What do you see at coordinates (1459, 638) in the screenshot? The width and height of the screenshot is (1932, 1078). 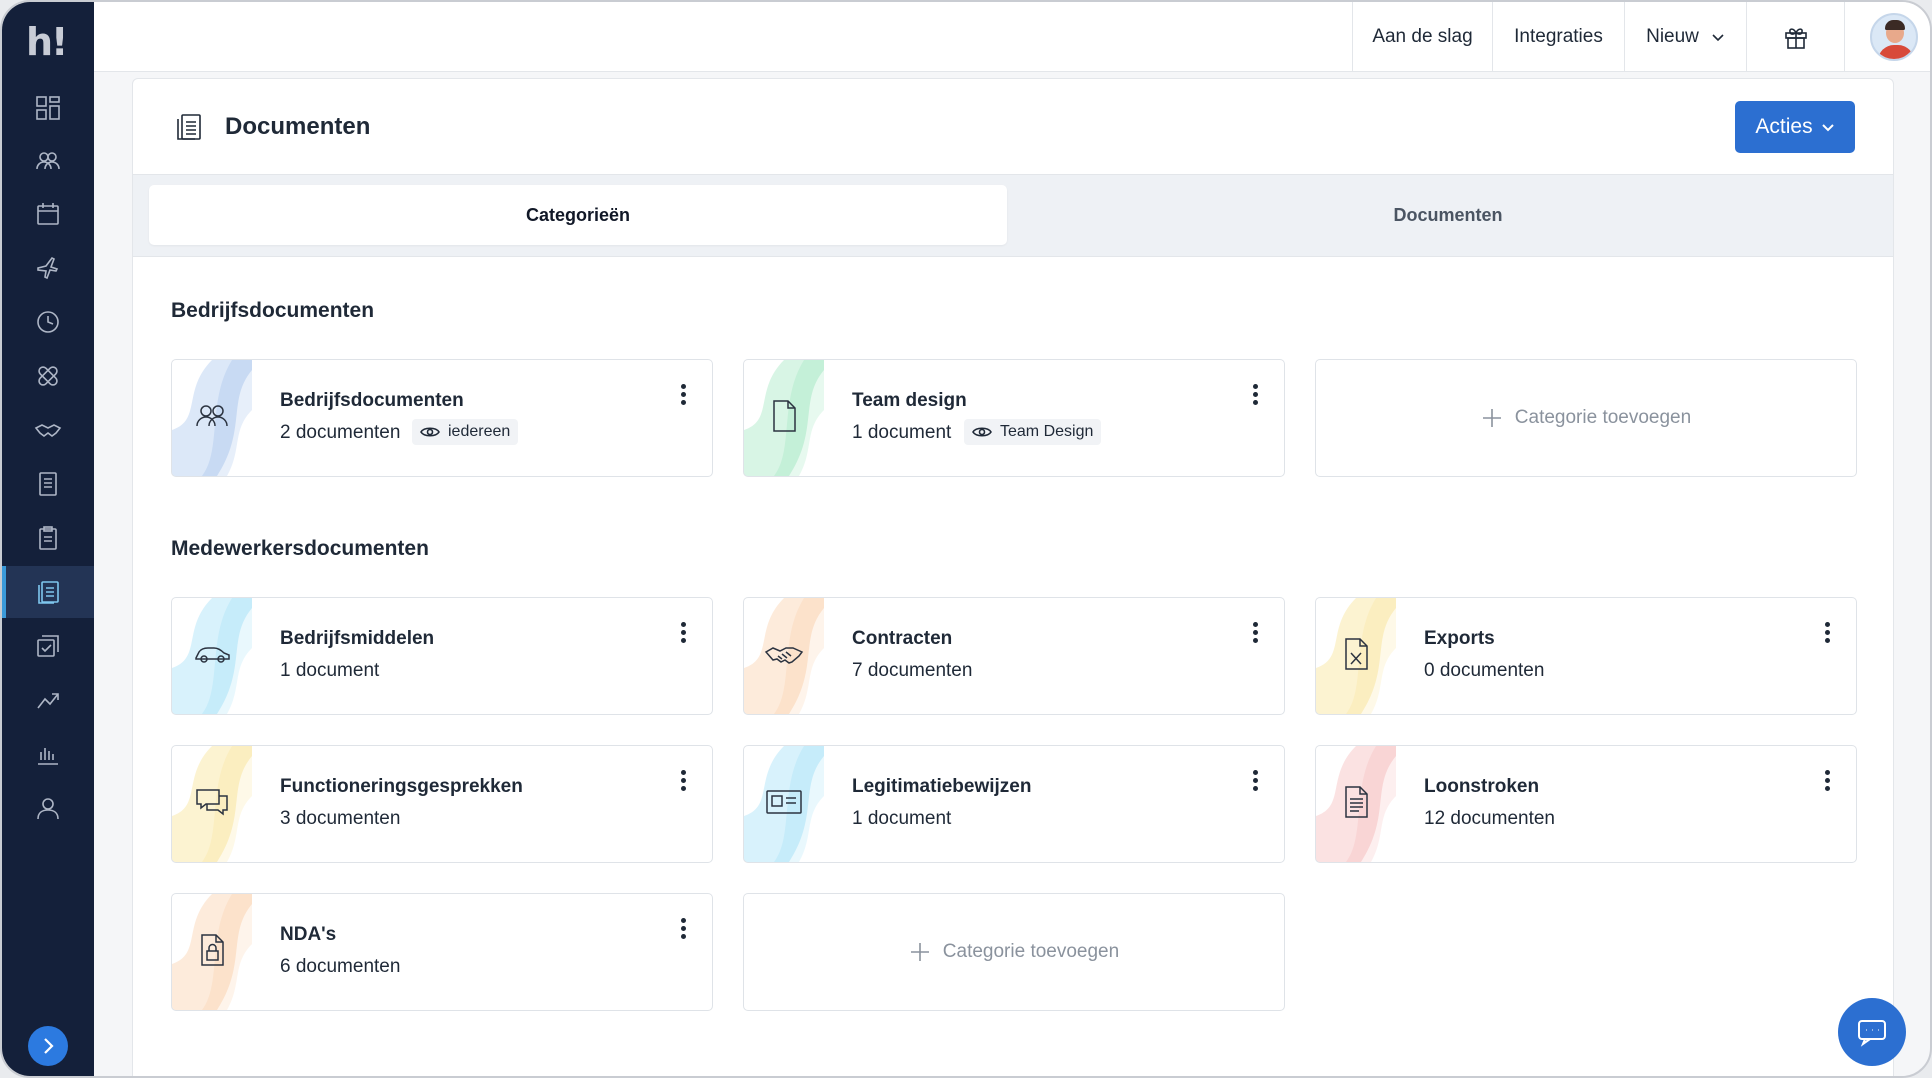 I see `card-name: Exports` at bounding box center [1459, 638].